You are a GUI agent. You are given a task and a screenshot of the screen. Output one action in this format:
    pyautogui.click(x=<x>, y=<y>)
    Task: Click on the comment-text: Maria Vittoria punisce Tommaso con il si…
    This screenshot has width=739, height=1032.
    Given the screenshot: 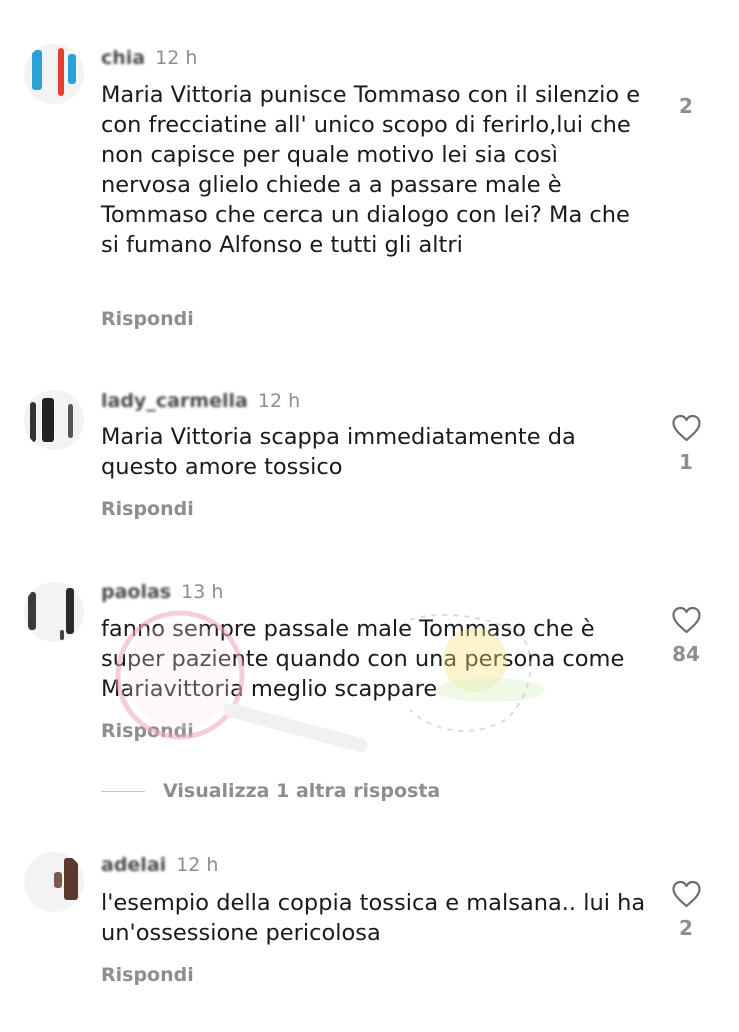 What is the action you would take?
    pyautogui.click(x=371, y=170)
    